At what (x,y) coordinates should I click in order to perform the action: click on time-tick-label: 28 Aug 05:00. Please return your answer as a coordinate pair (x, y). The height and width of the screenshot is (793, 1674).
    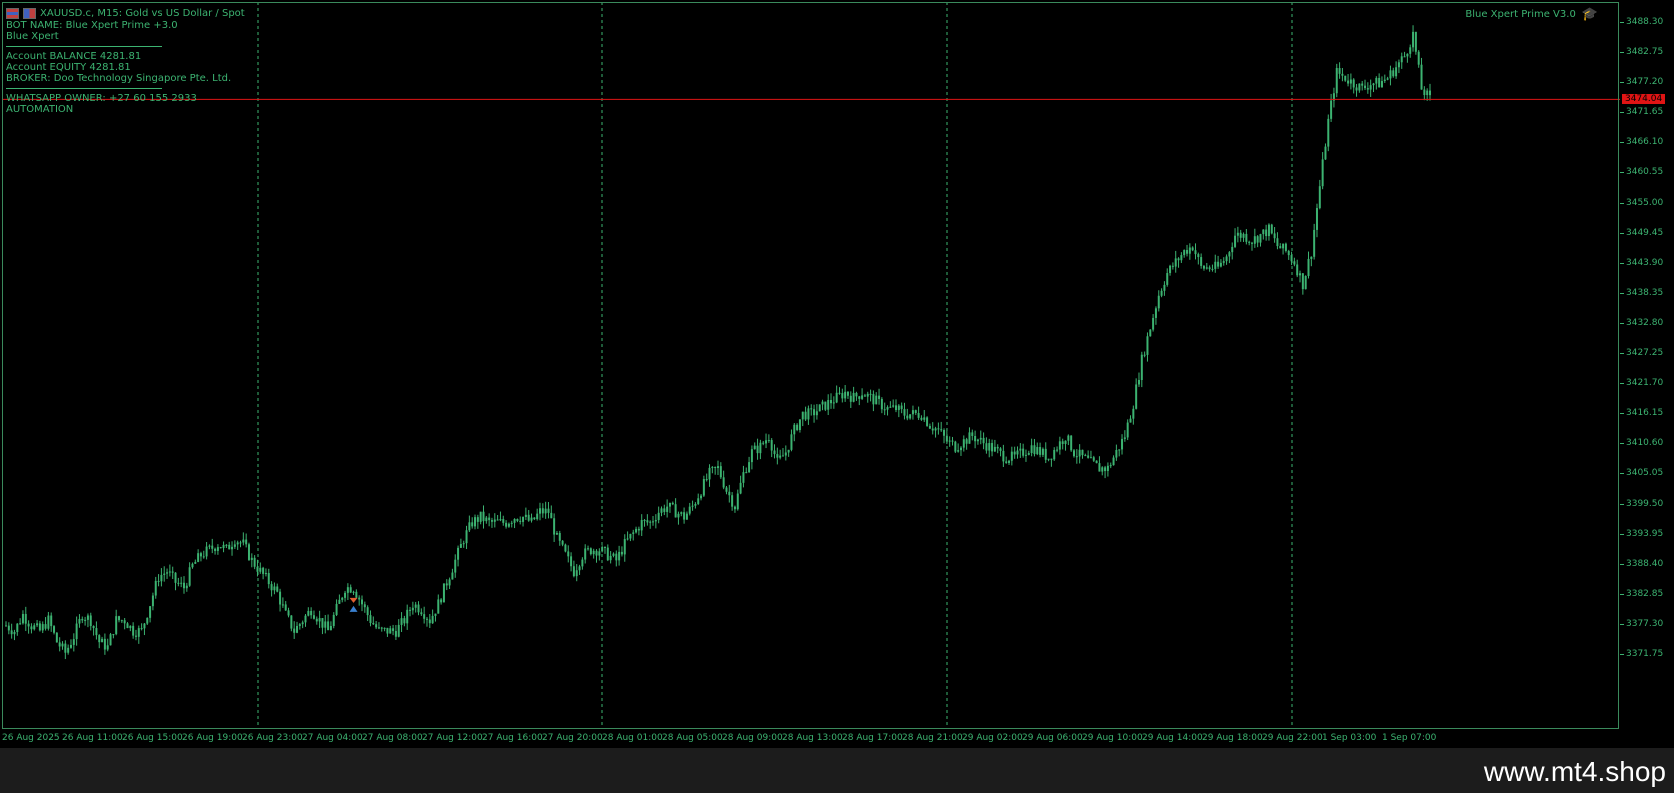
    Looking at the image, I should click on (692, 738).